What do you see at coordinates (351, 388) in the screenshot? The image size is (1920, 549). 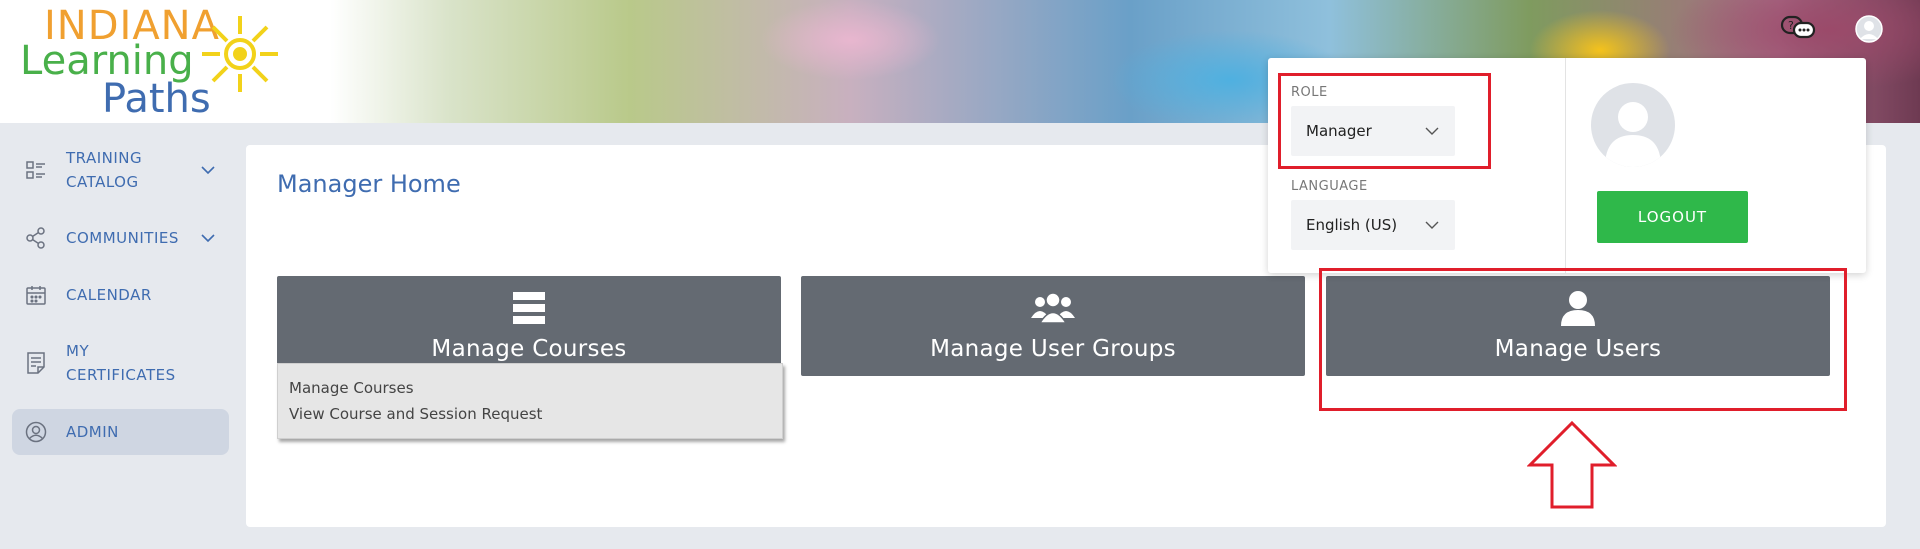 I see `menu-item-manage-courses: Manage Courses` at bounding box center [351, 388].